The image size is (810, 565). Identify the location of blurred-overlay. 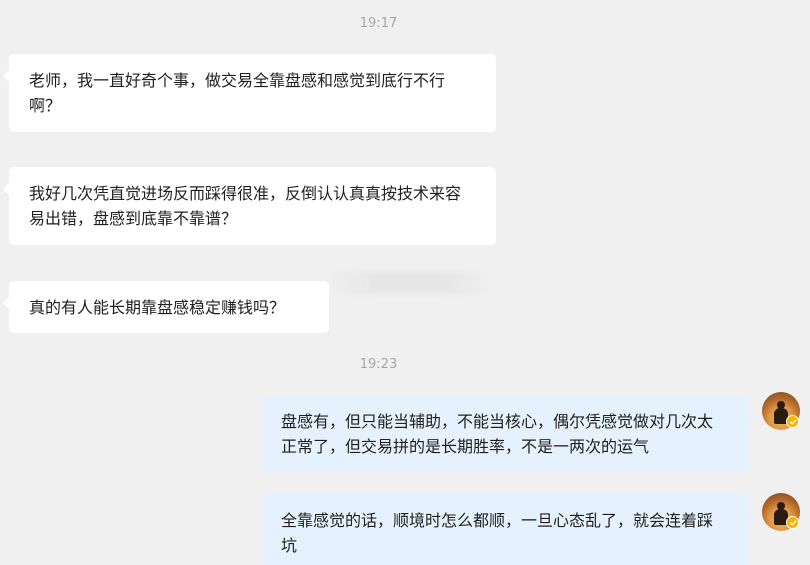
(410, 283).